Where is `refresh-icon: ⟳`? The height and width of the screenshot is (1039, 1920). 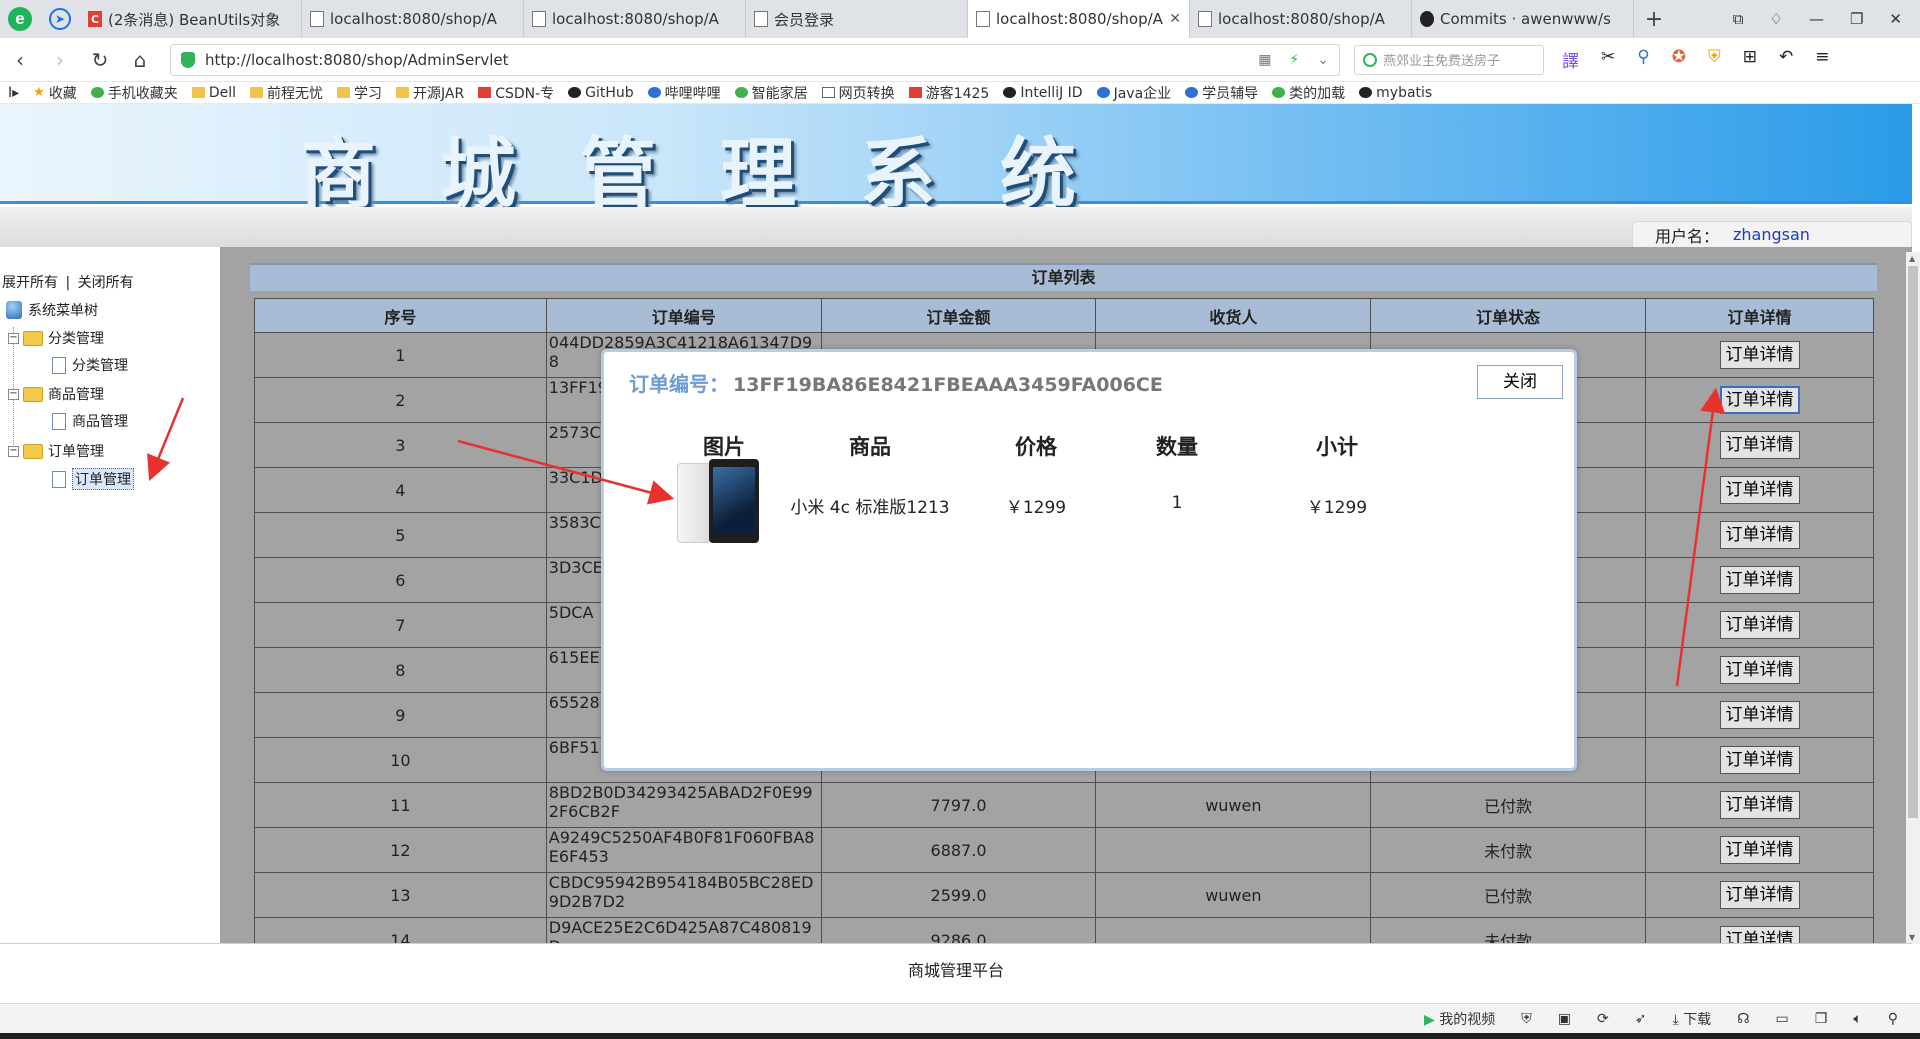 refresh-icon: ⟳ is located at coordinates (1603, 1019).